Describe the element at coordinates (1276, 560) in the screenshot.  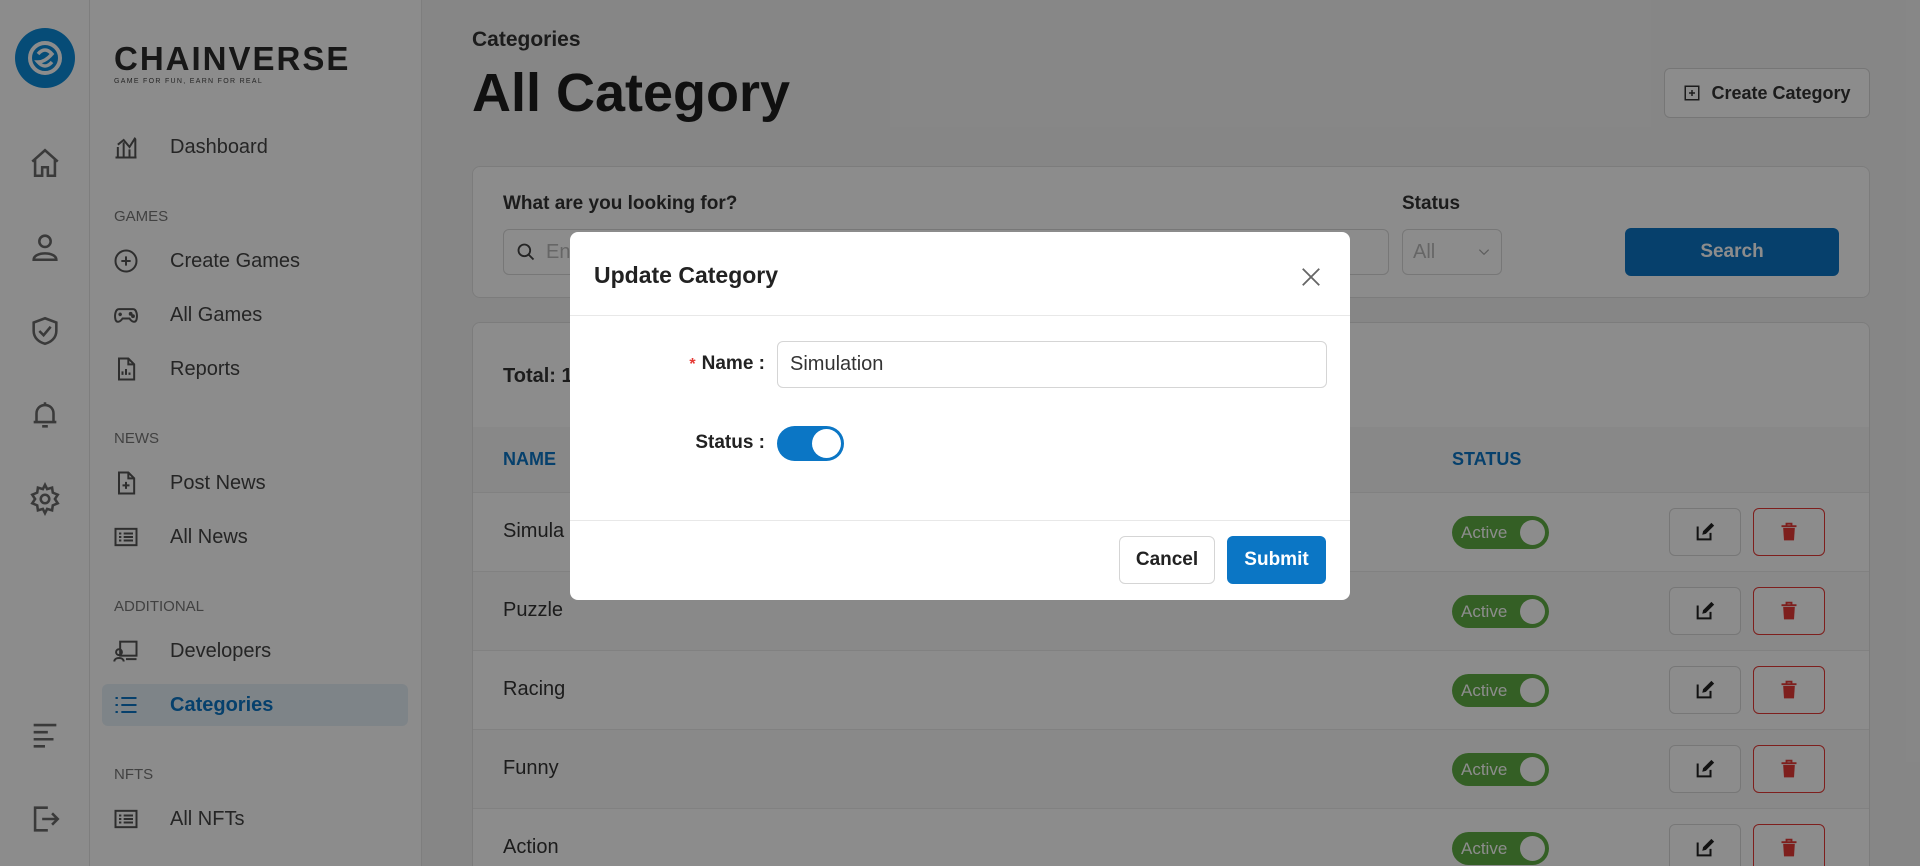
I see `submit-button: Submit` at that location.